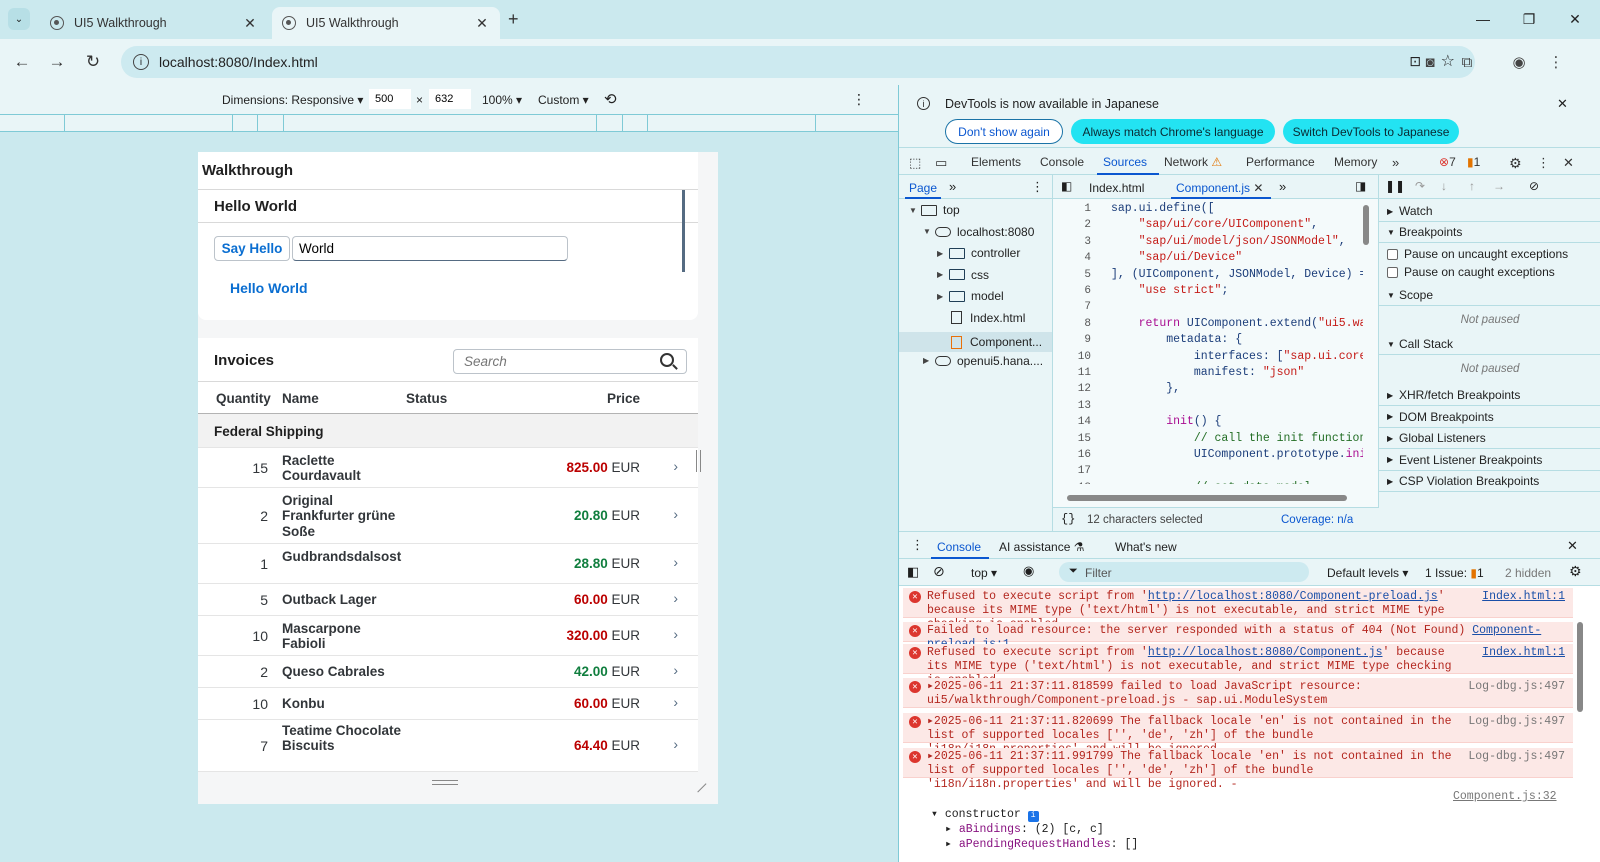 The width and height of the screenshot is (1600, 862). What do you see at coordinates (1420, 186) in the screenshot?
I see `step-over-icon: ↷` at bounding box center [1420, 186].